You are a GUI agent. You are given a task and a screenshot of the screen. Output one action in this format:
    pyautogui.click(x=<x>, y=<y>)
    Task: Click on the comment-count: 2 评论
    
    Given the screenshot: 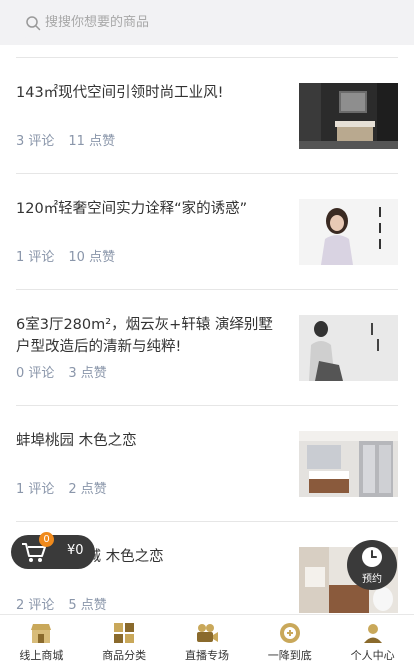 What is the action you would take?
    pyautogui.click(x=35, y=605)
    